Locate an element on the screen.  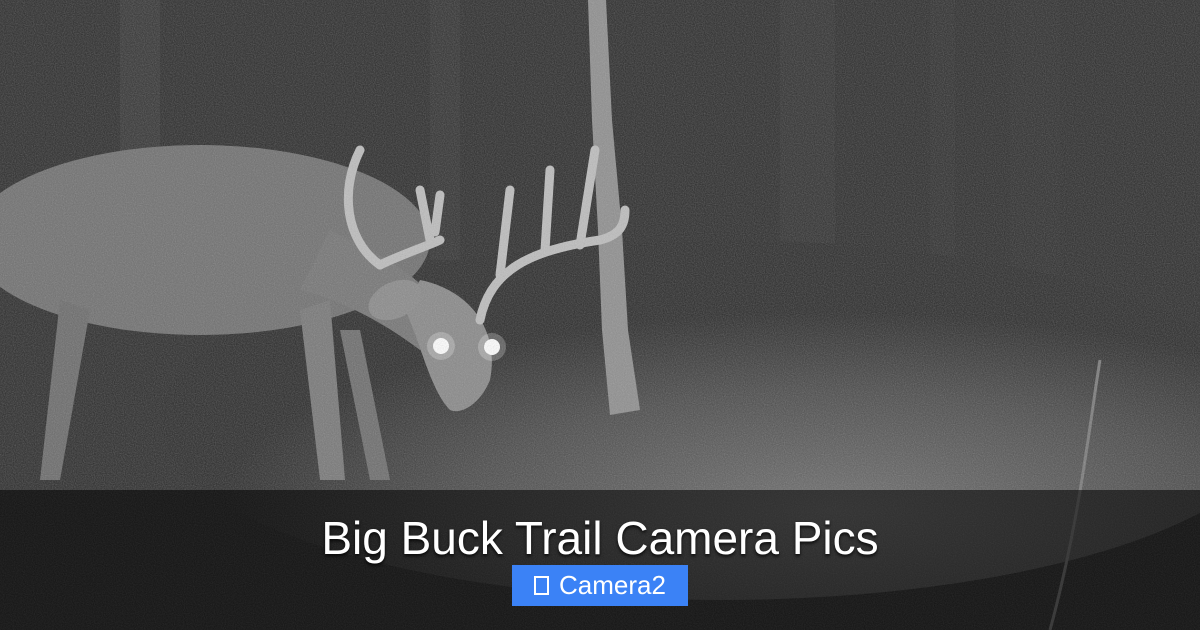
category-tag-label: Camera2 is located at coordinates (612, 585).